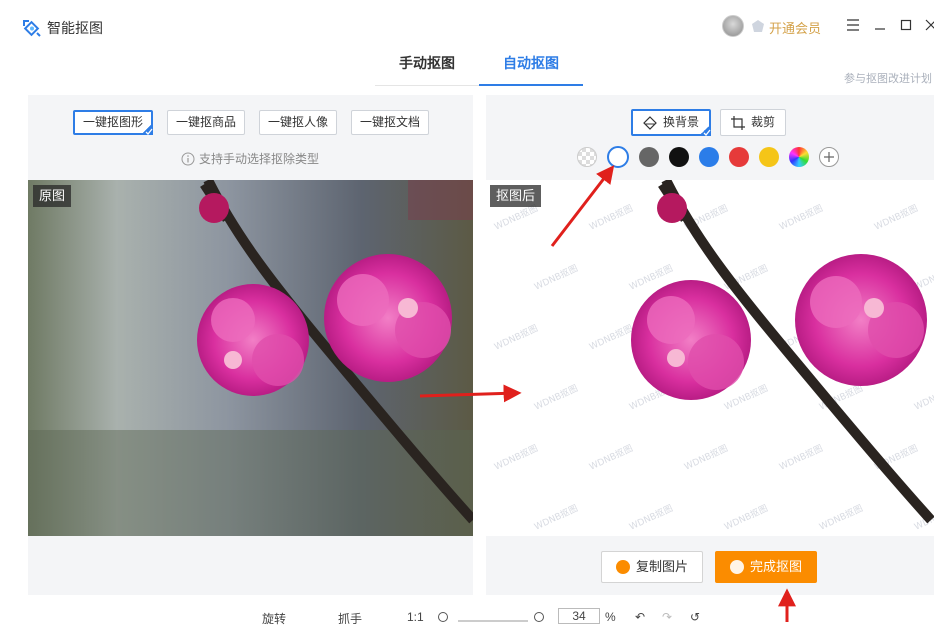 The width and height of the screenshot is (934, 627). What do you see at coordinates (927, 25) in the screenshot?
I see `close-icon` at bounding box center [927, 25].